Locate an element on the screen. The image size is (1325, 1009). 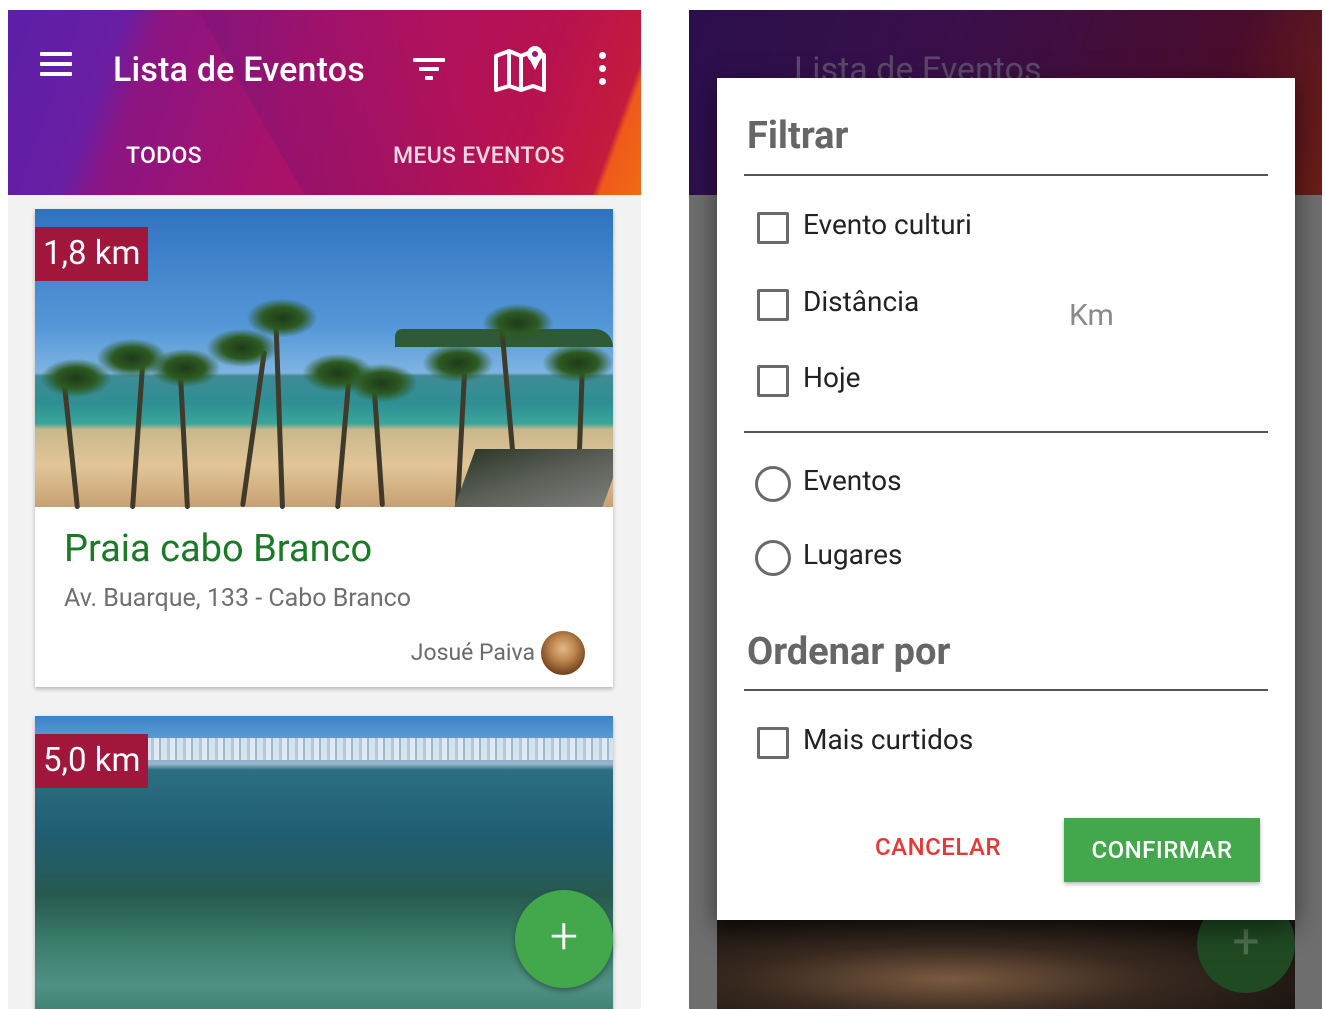
tab-todos: TODOS is located at coordinates (164, 155).